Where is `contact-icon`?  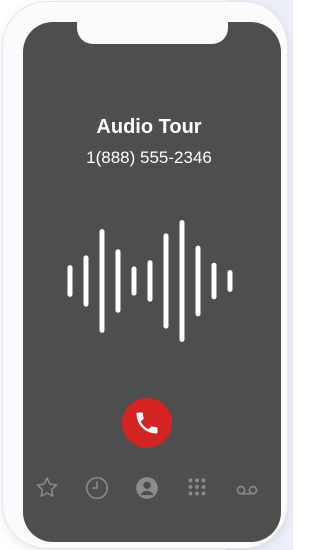
contact-icon is located at coordinates (147, 488).